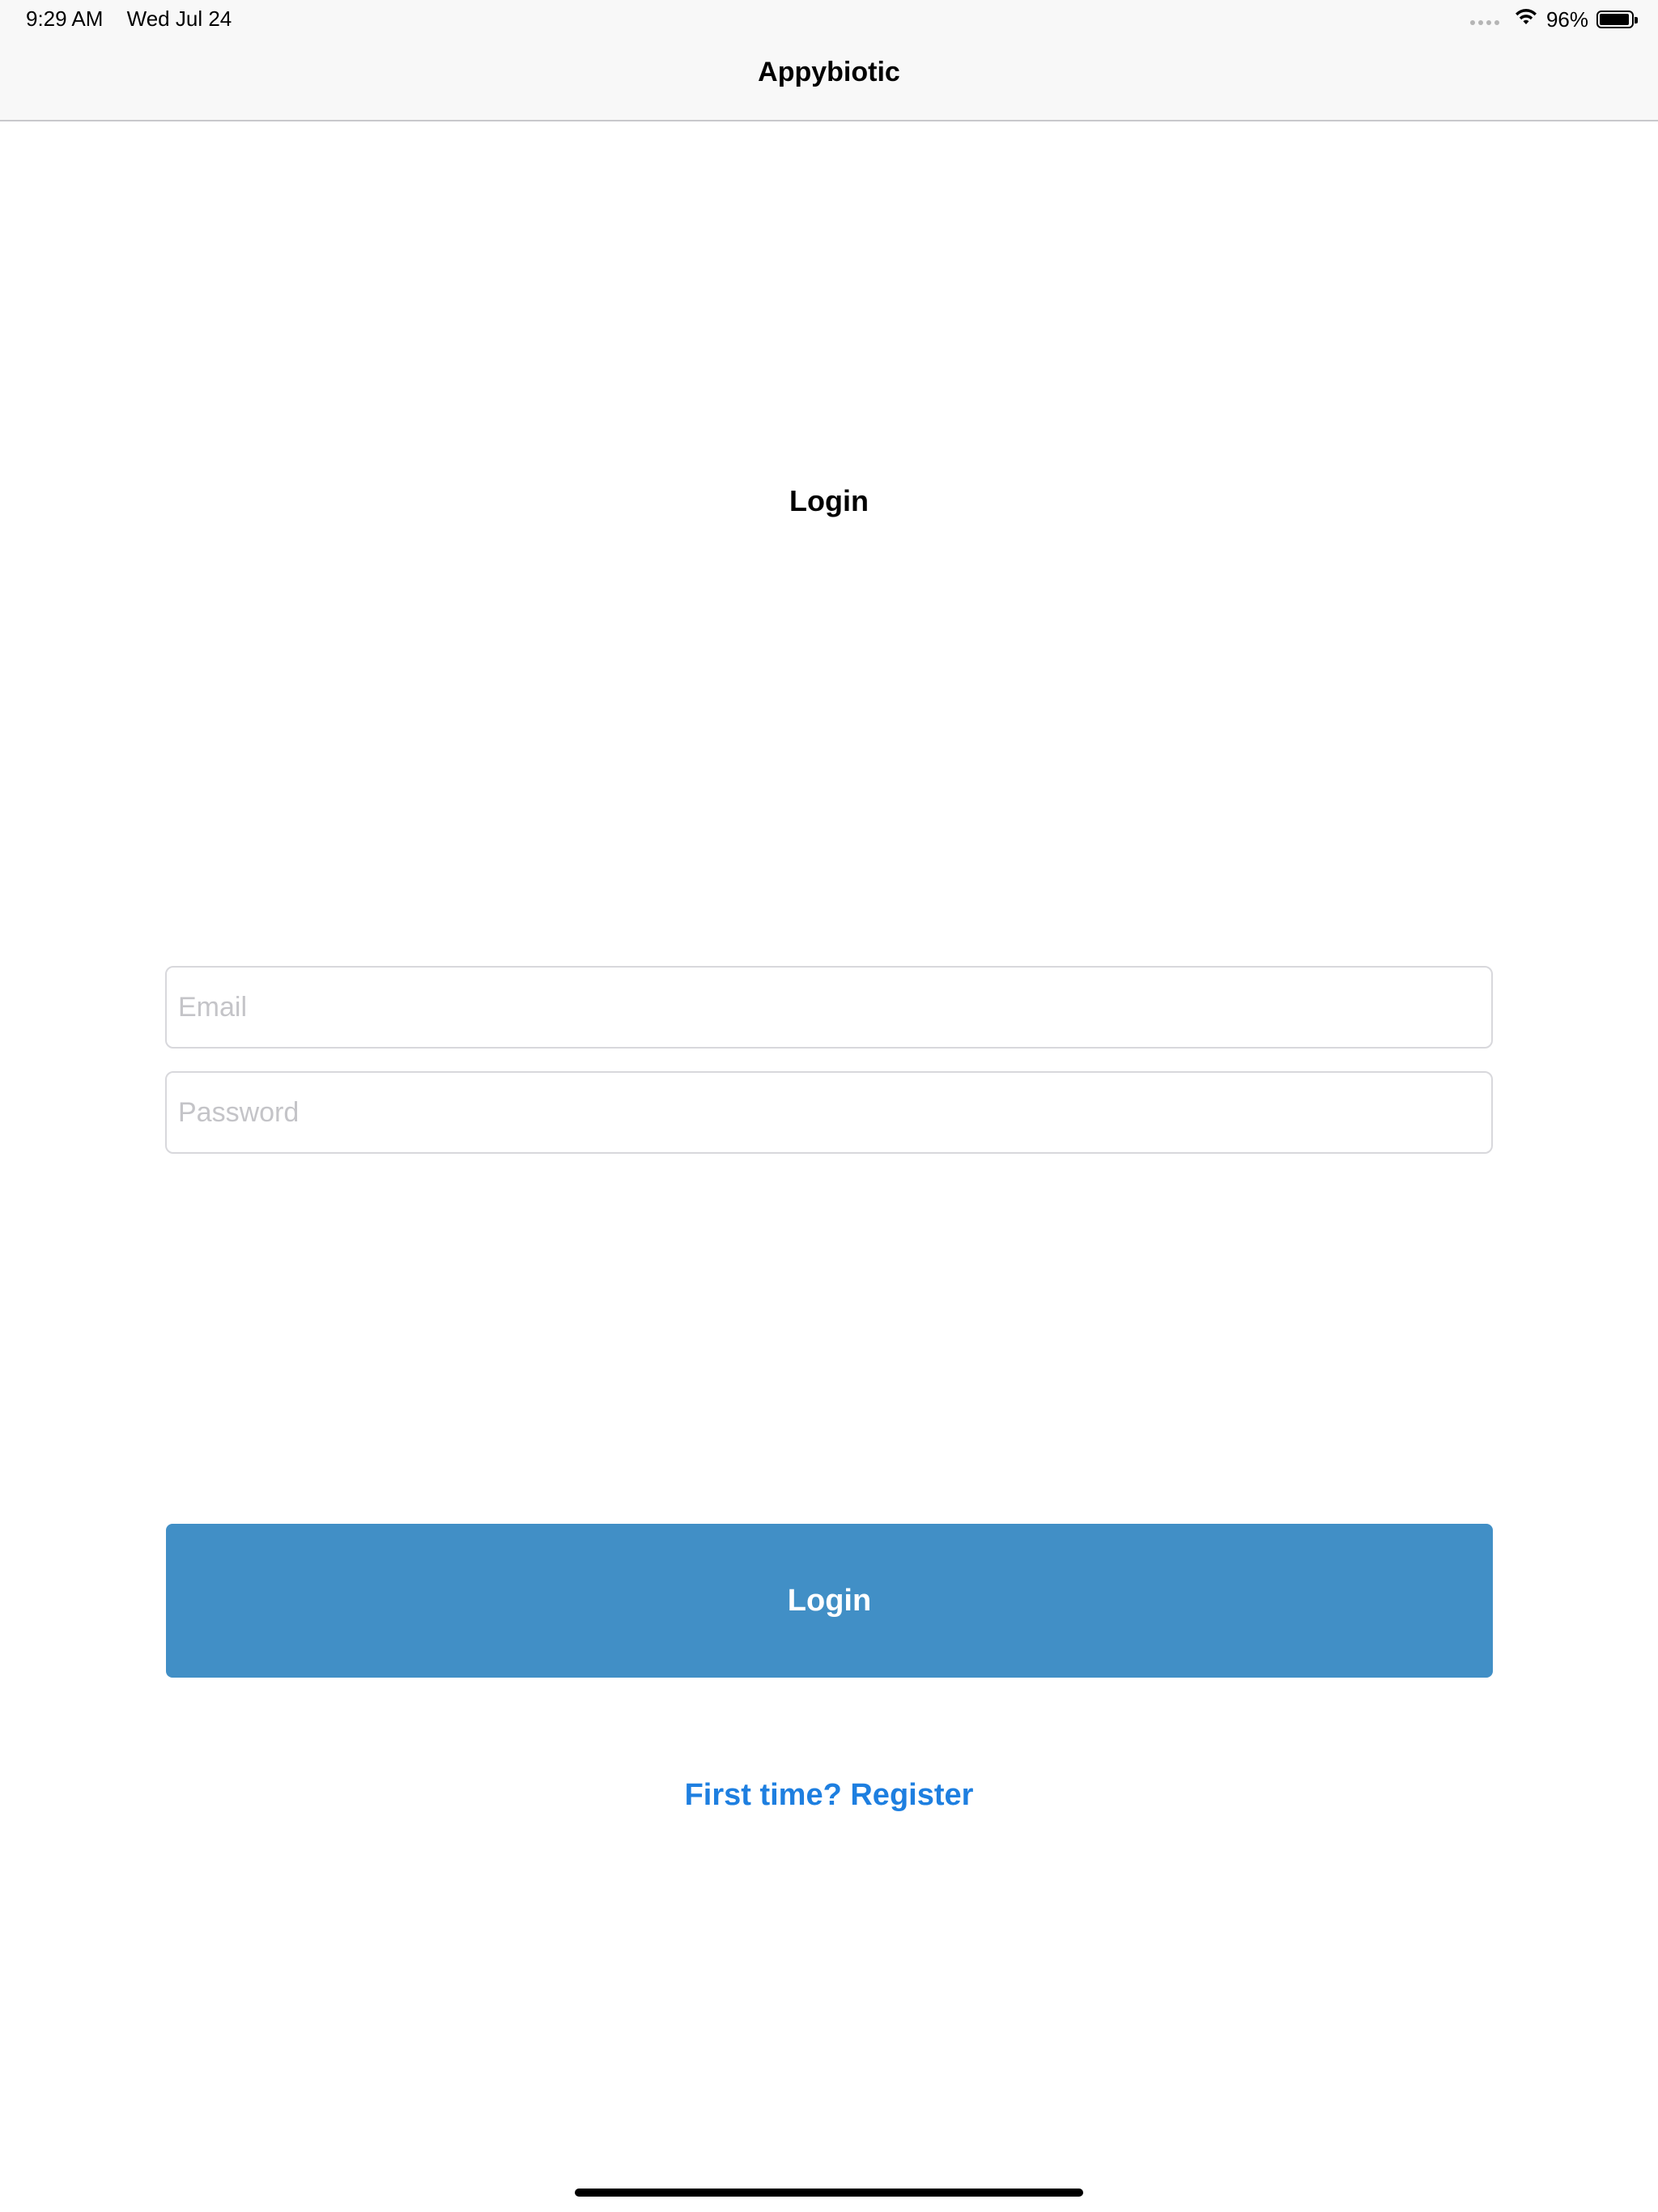 Image resolution: width=1658 pixels, height=2212 pixels. I want to click on status-time: 9:29 AM, so click(65, 19).